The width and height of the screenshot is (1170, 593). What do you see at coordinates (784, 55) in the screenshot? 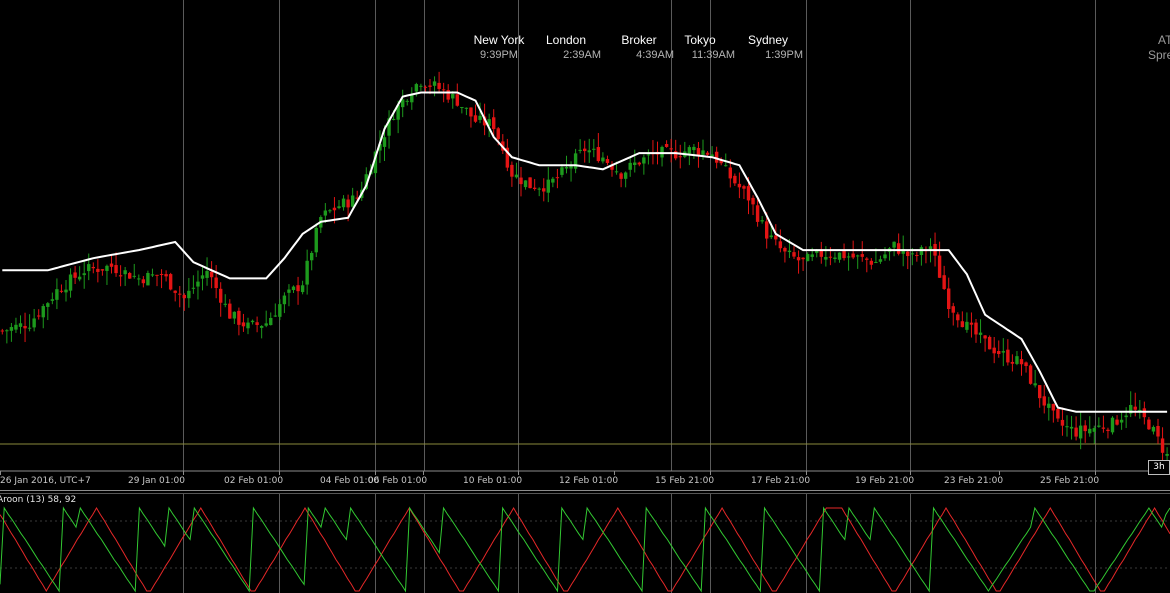
I see `clock-time: 1:39PM` at bounding box center [784, 55].